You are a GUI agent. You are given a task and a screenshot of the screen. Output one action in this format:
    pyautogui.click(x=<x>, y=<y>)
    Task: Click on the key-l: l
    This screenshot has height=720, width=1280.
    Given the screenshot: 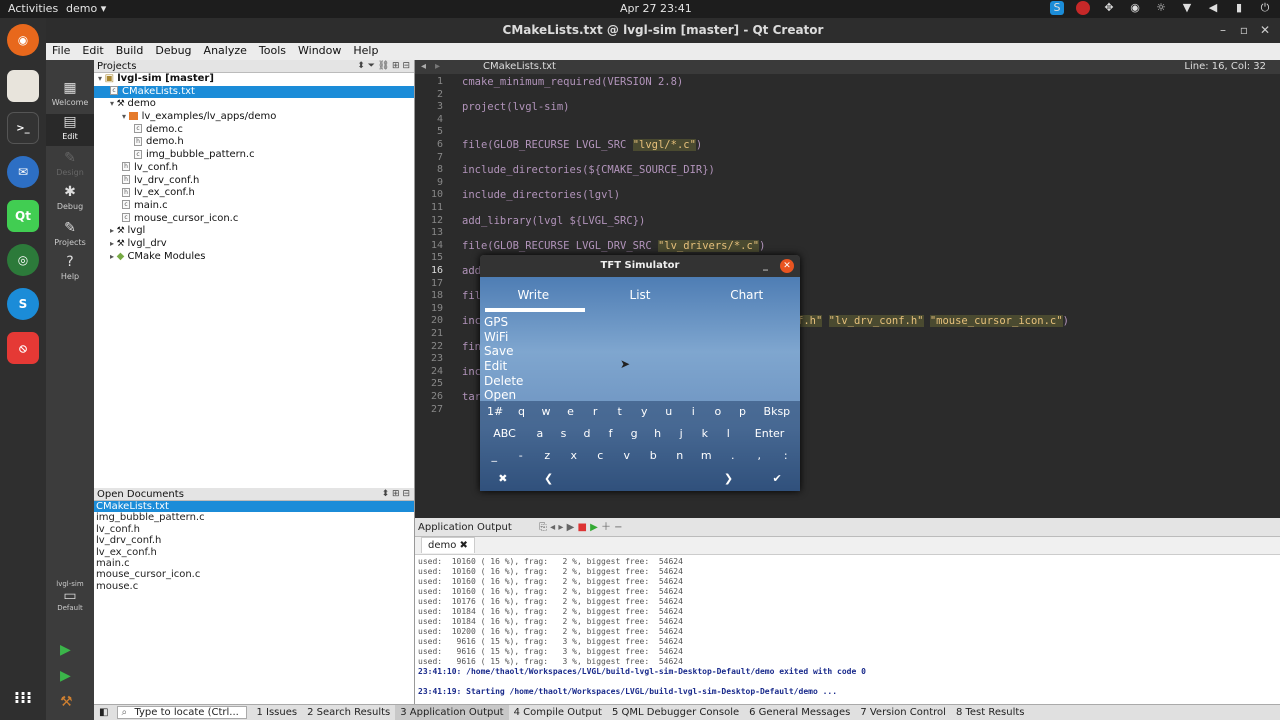 What is the action you would take?
    pyautogui.click(x=729, y=434)
    